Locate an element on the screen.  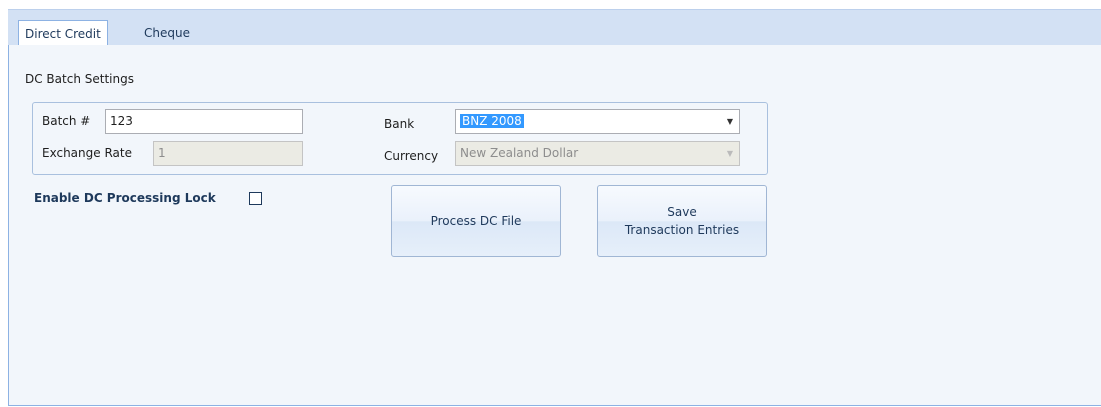
process-dc-file-button: Process DC File is located at coordinates (476, 221).